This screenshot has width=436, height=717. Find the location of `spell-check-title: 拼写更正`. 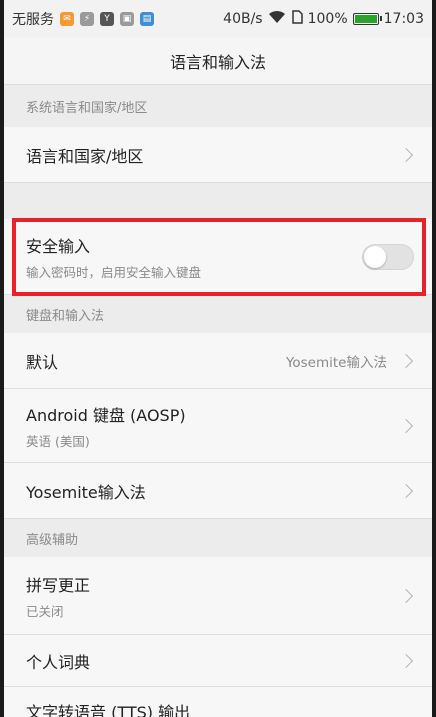

spell-check-title: 拼写更正 is located at coordinates (58, 585).